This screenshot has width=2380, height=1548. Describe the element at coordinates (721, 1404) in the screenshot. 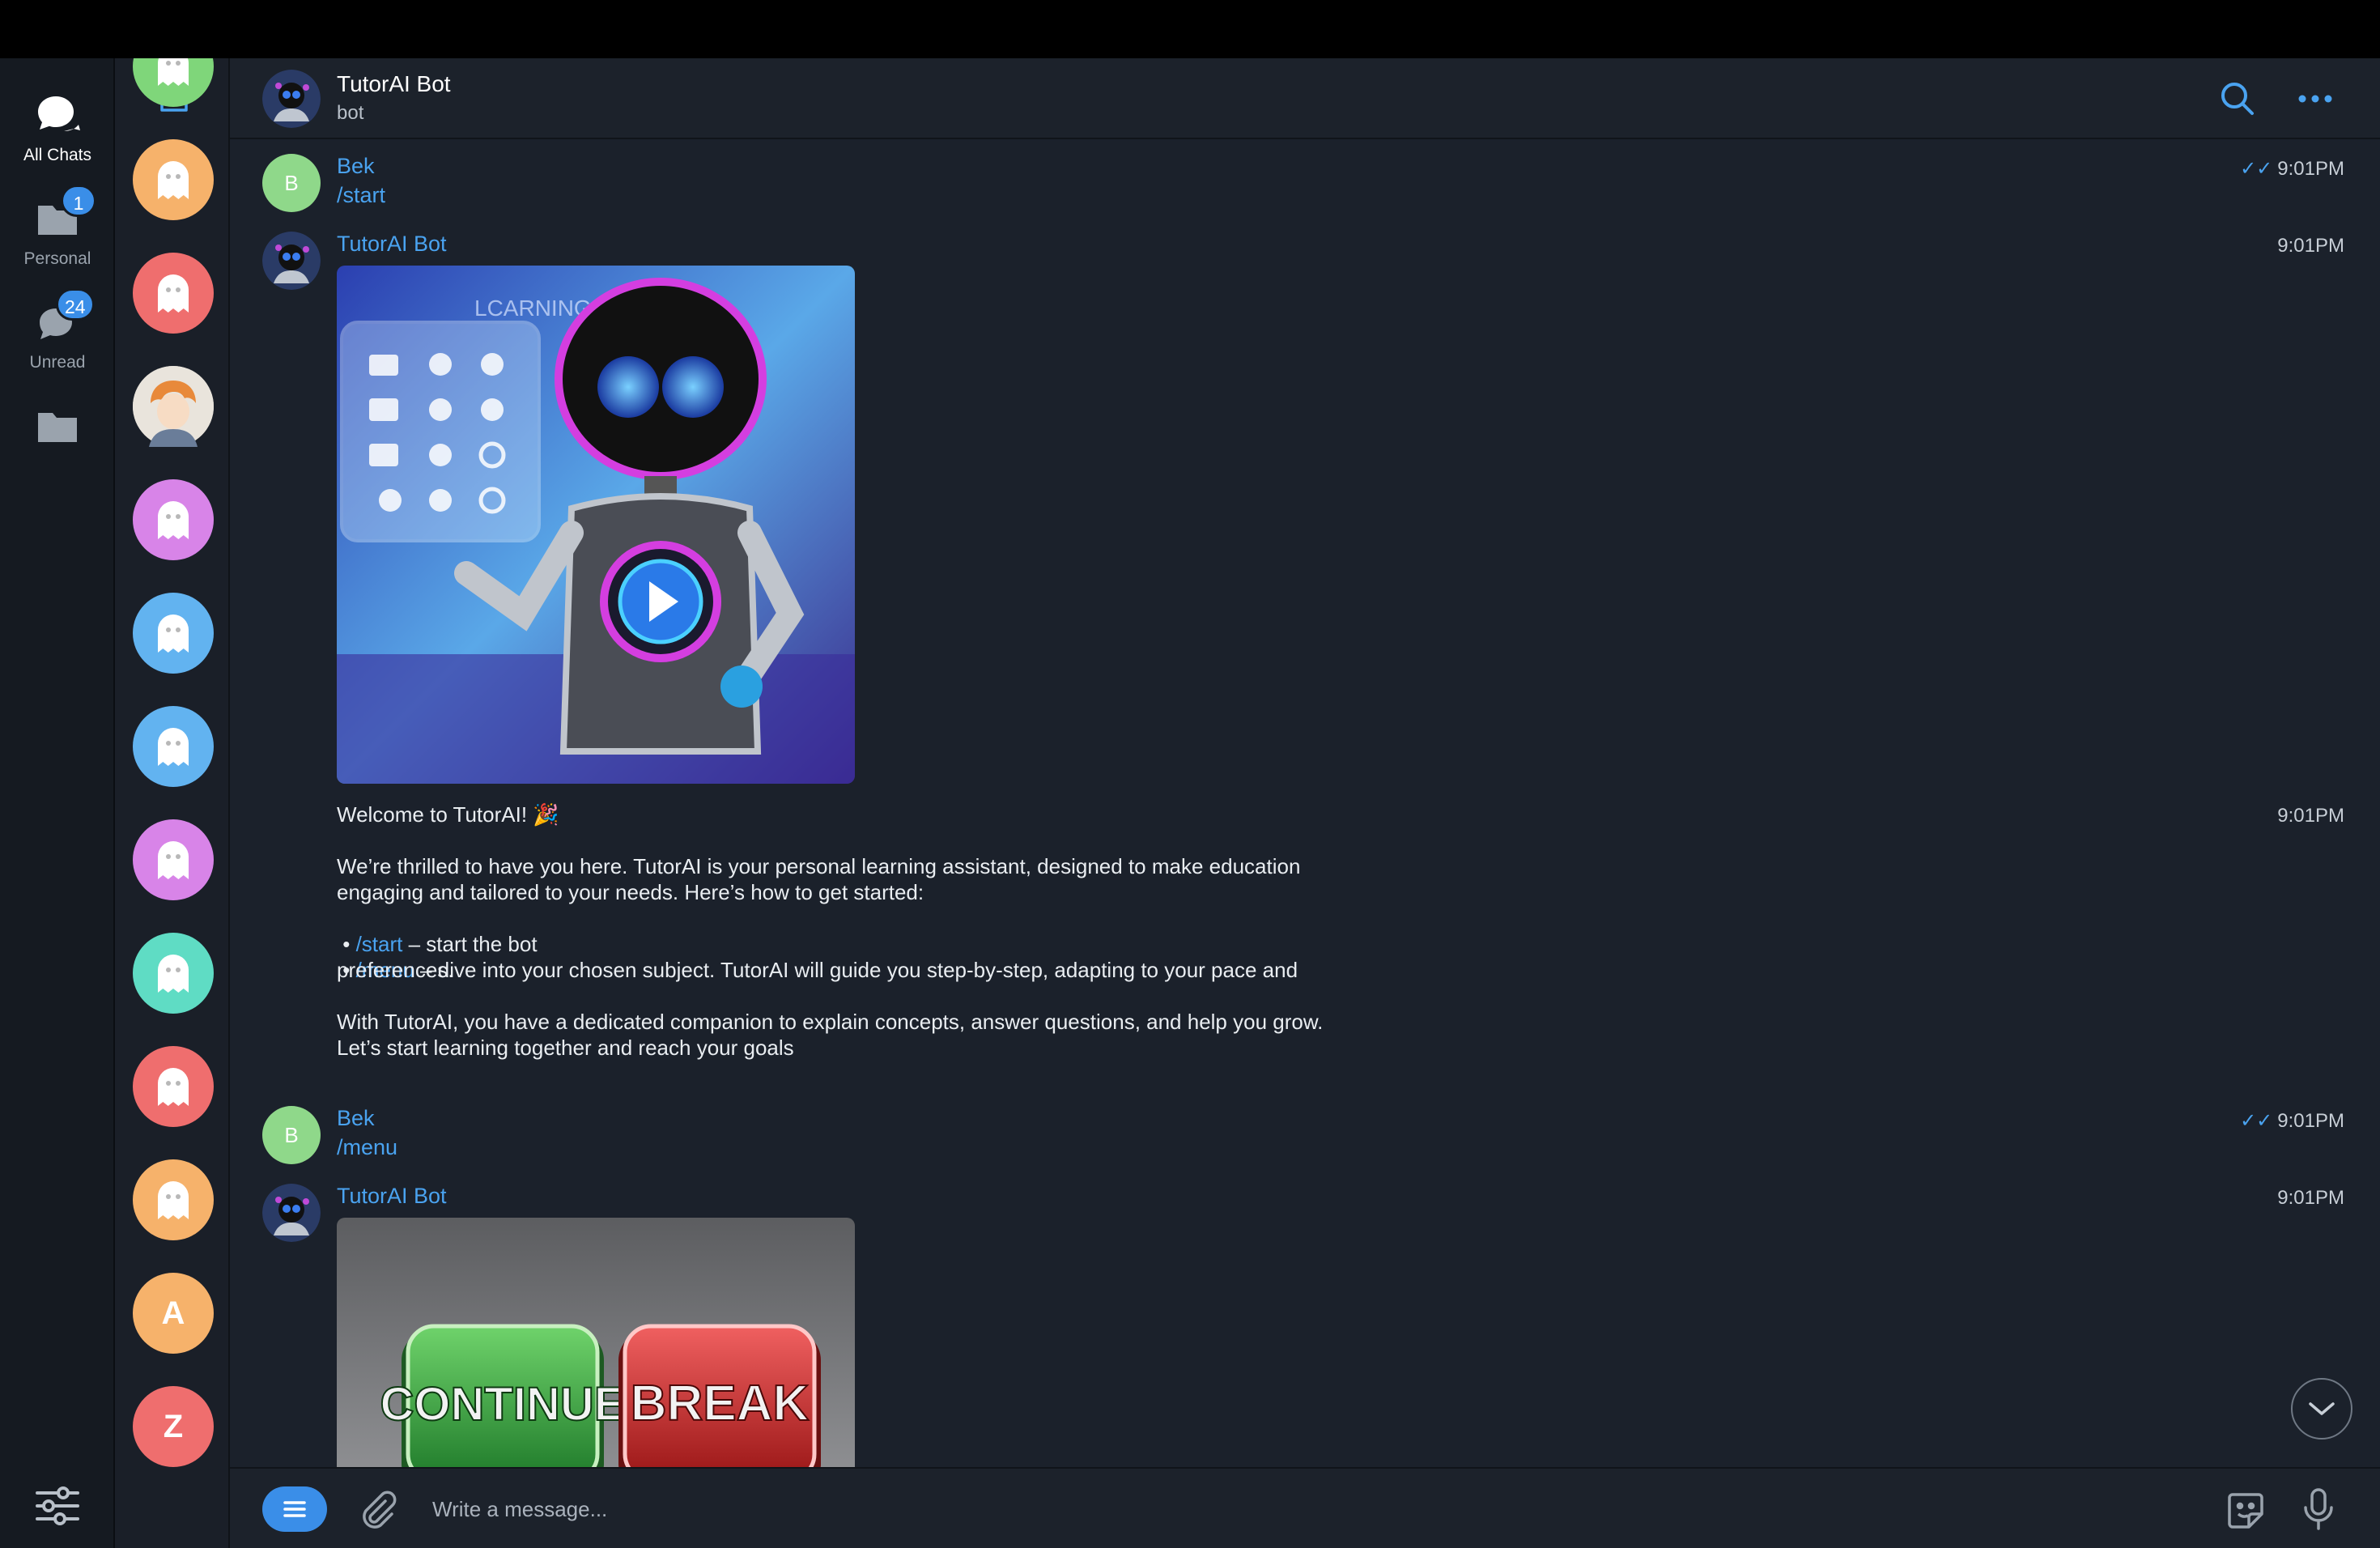

I see `break-label: BREAK` at that location.